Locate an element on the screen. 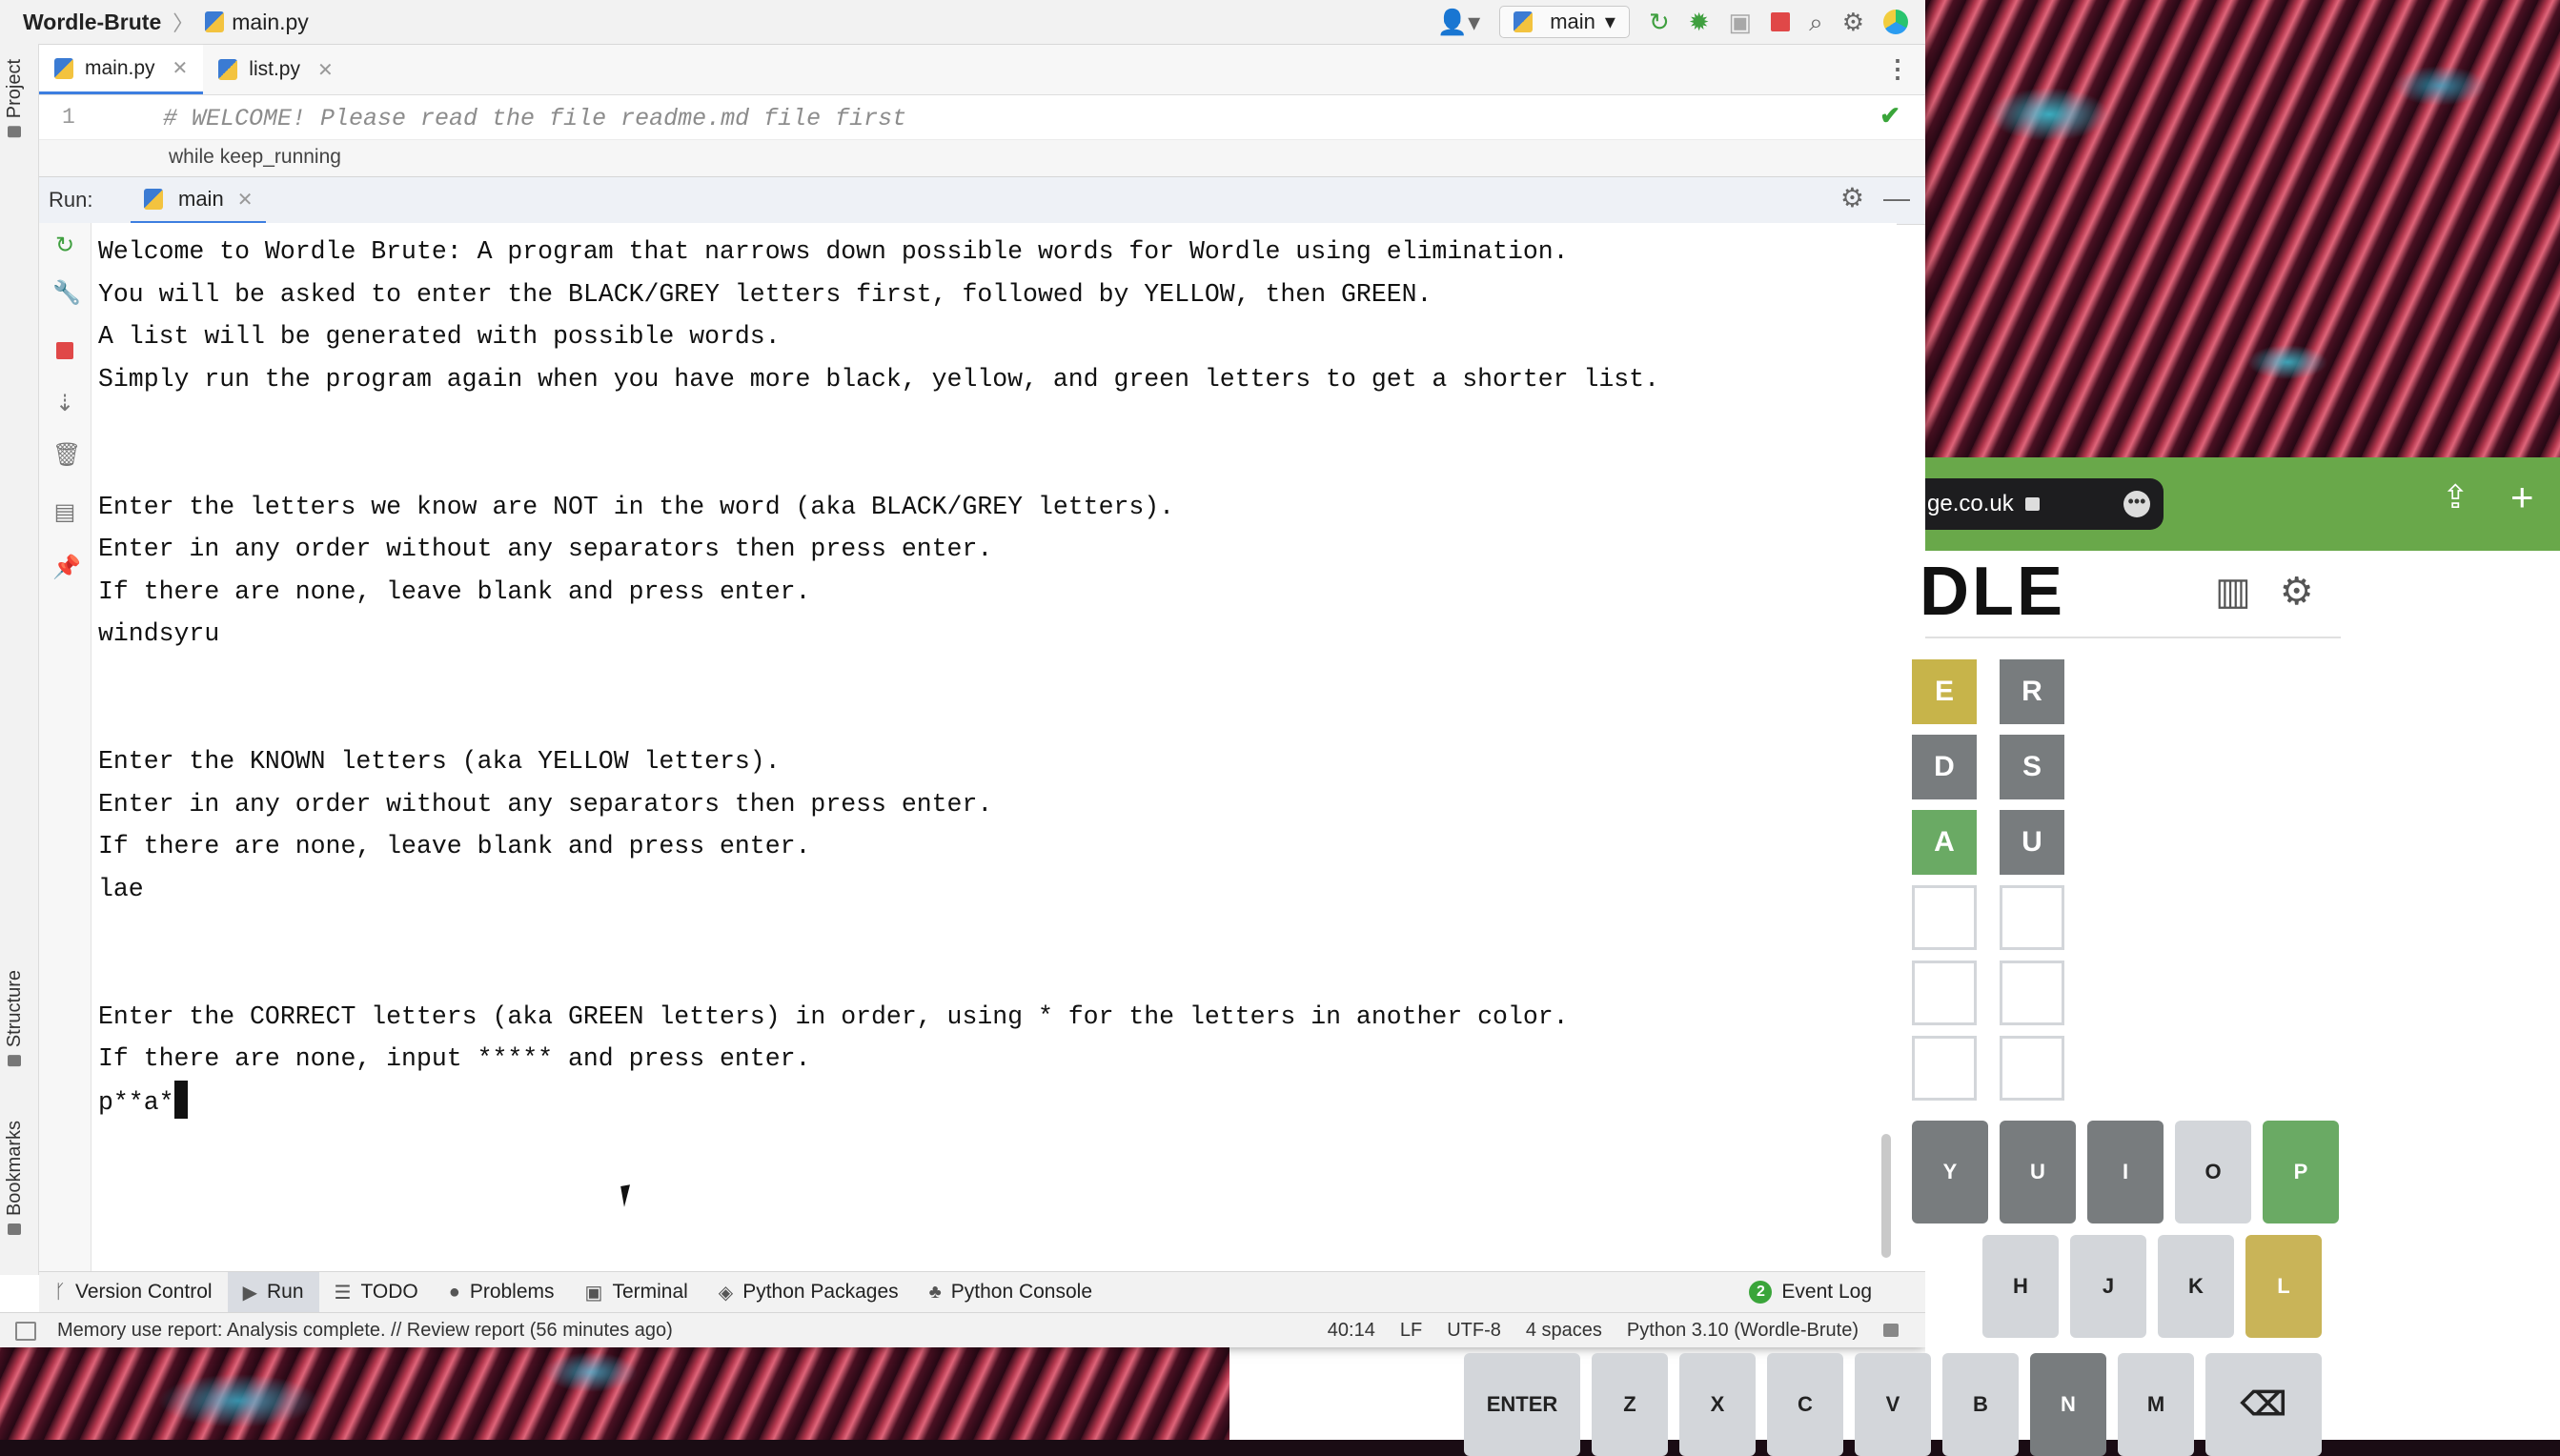 The image size is (2560, 1456). tool-version-control: ᚴ Version Control is located at coordinates (134, 1292).